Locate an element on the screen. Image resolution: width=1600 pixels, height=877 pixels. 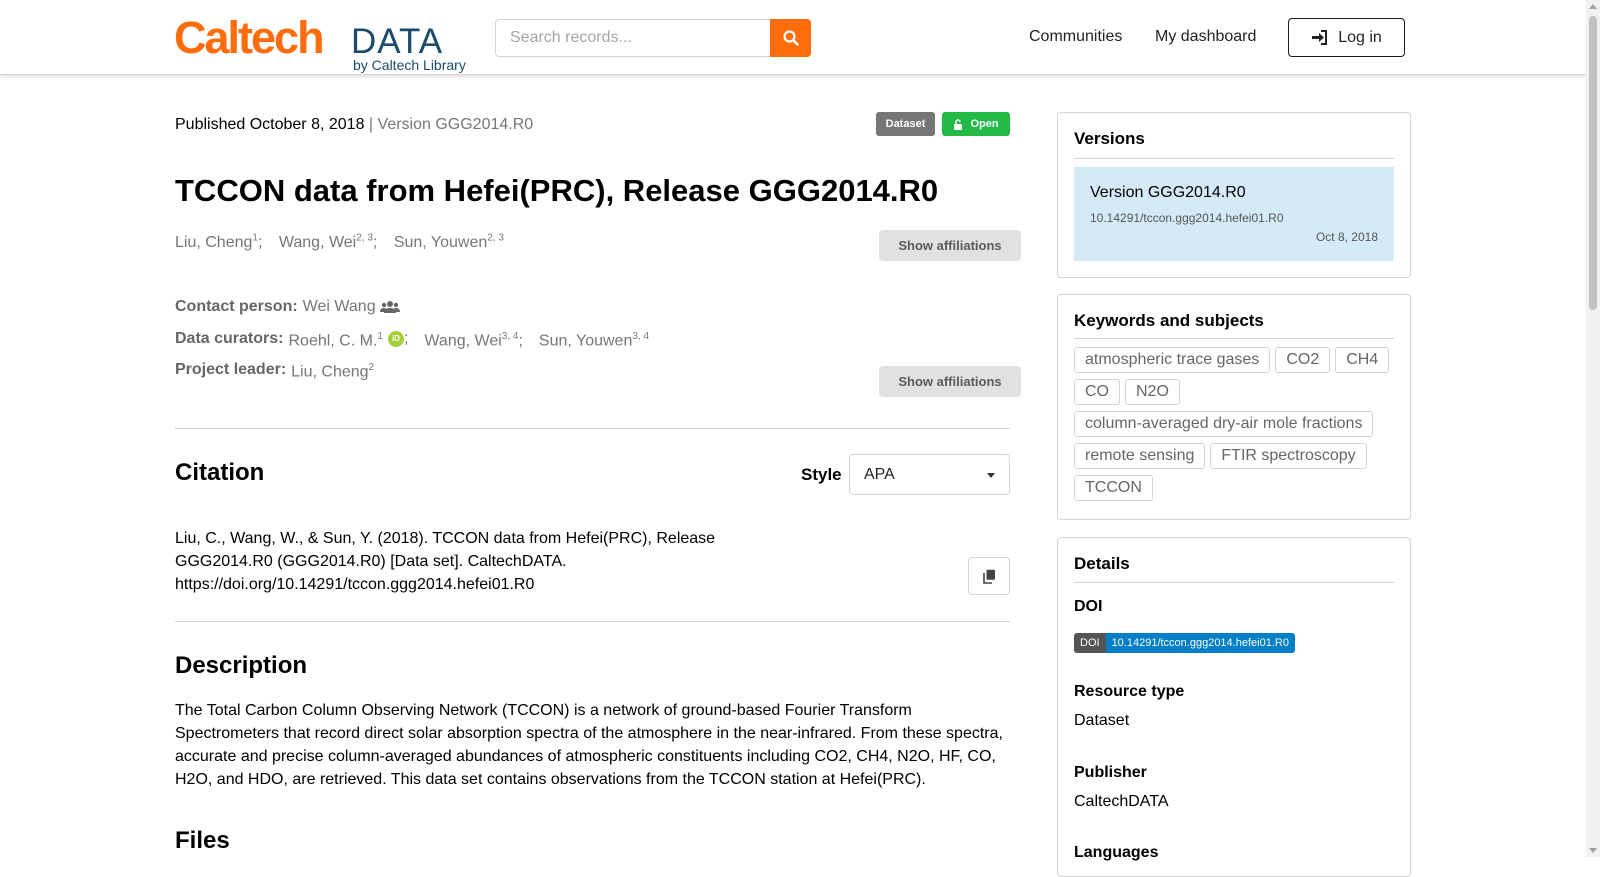
curator-name: Roehl, C. M. is located at coordinates (333, 341).